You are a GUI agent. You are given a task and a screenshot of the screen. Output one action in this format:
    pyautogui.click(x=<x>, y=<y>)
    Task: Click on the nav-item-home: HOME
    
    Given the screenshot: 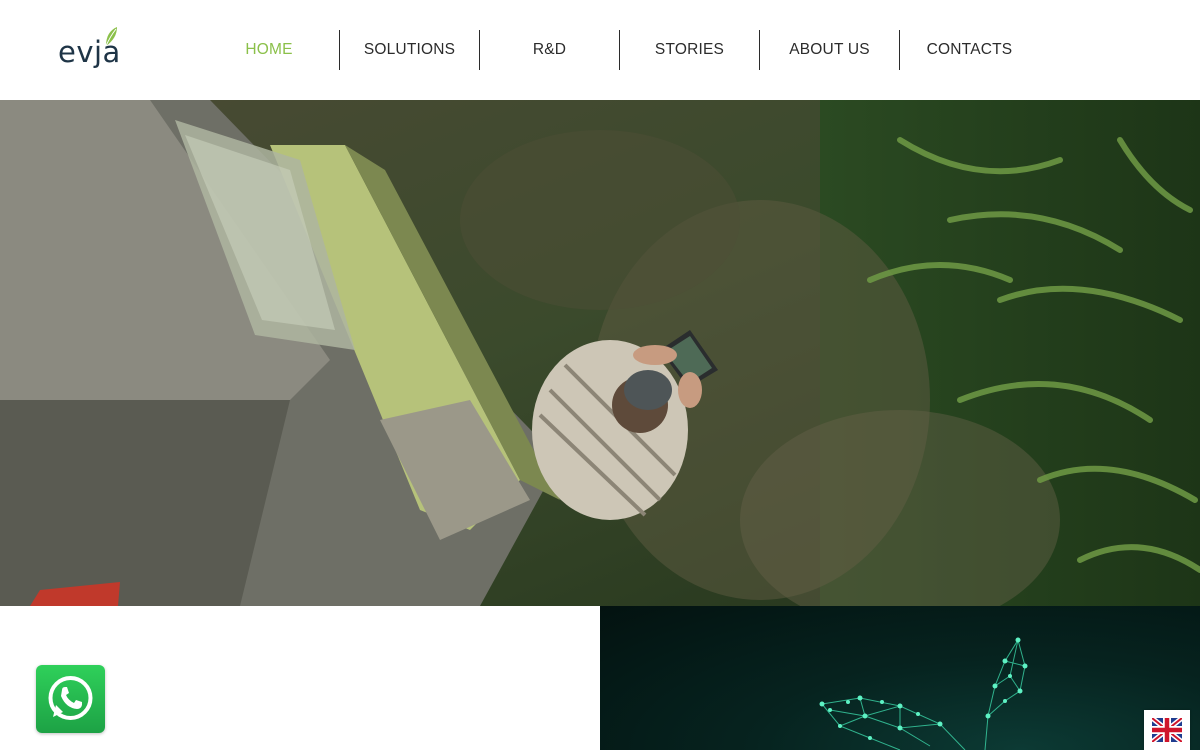 What is the action you would take?
    pyautogui.click(x=269, y=50)
    